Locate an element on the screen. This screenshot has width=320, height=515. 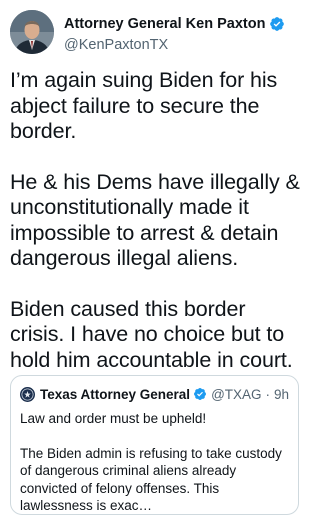
profile-photo is located at coordinates (32, 32).